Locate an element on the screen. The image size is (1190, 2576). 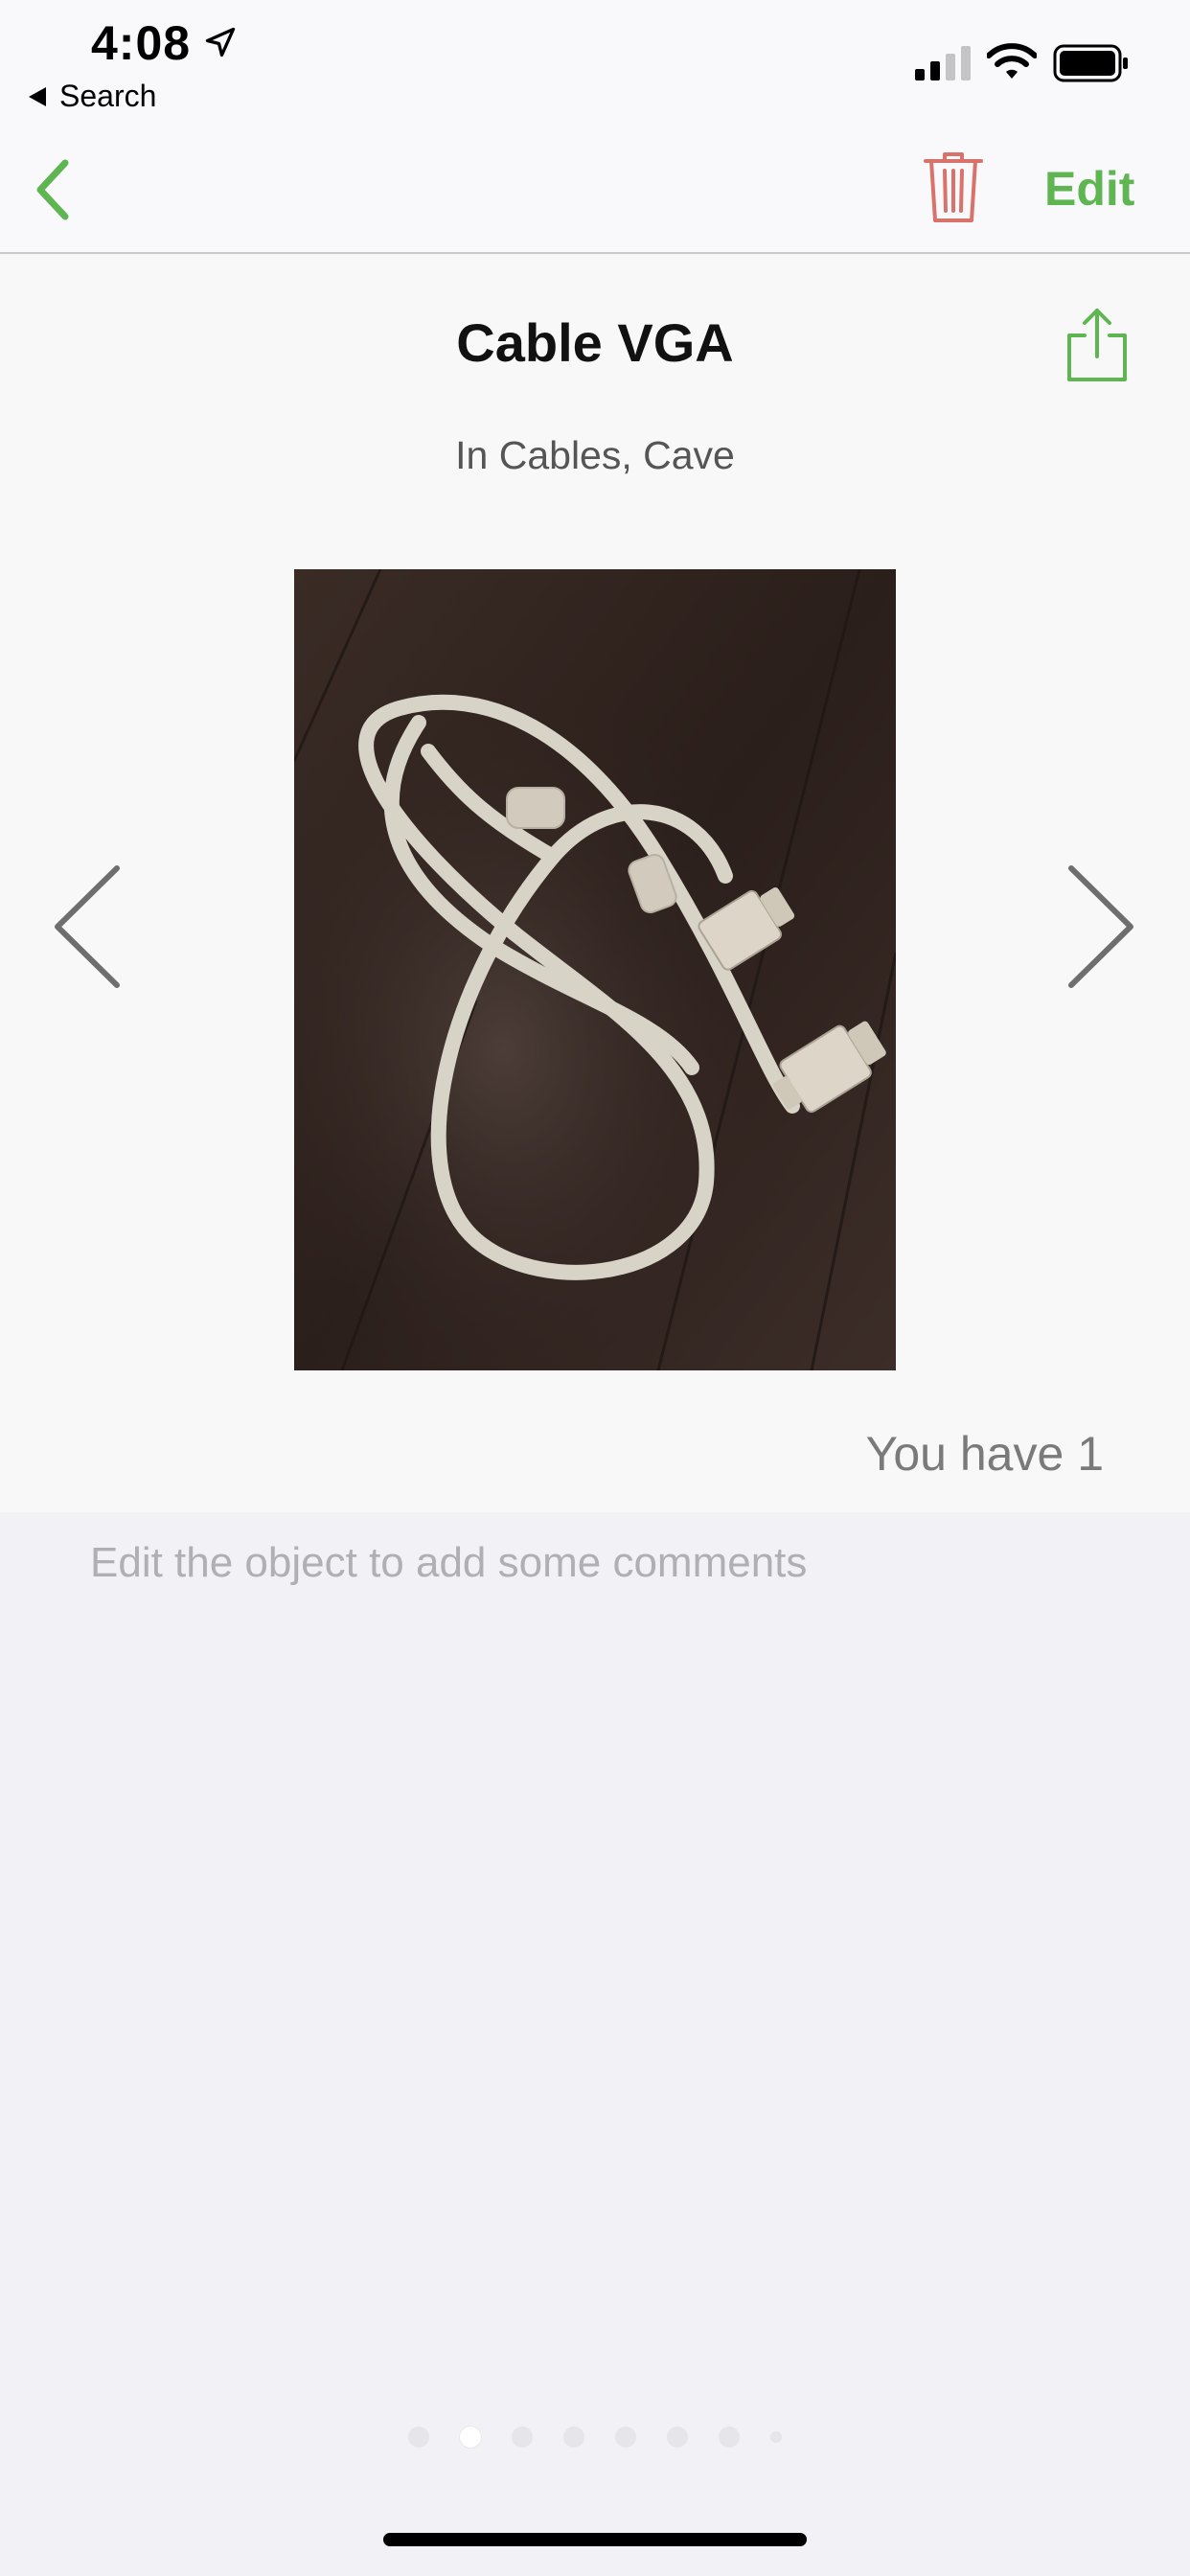
previous-photo-arrow-icon is located at coordinates (89, 926).